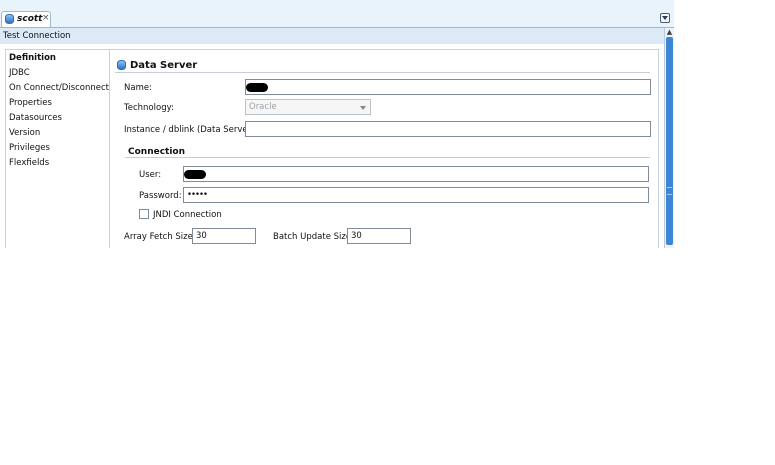 The image size is (775, 465). I want to click on password-label: Password:, so click(160, 196).